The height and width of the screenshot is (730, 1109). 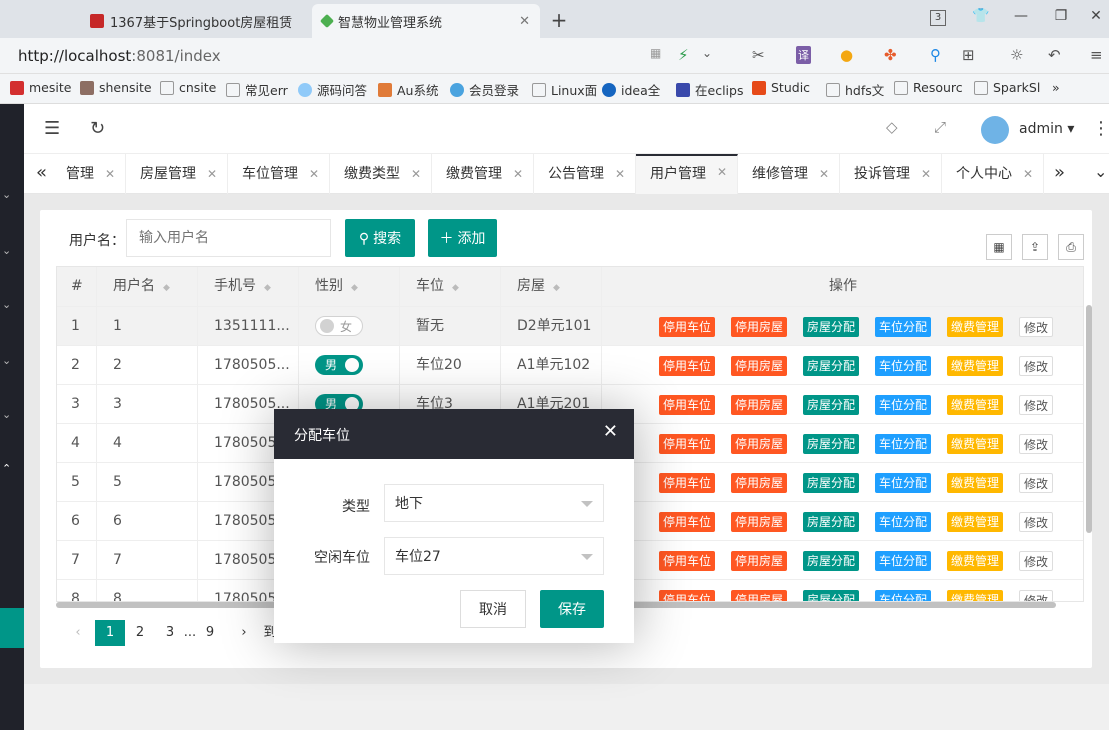 What do you see at coordinates (938, 18) in the screenshot?
I see `tab-count-badge: 3` at bounding box center [938, 18].